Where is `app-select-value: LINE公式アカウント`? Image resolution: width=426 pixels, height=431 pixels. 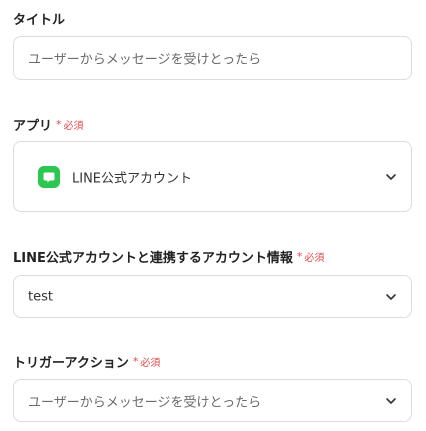 app-select-value: LINE公式アカウント is located at coordinates (132, 178).